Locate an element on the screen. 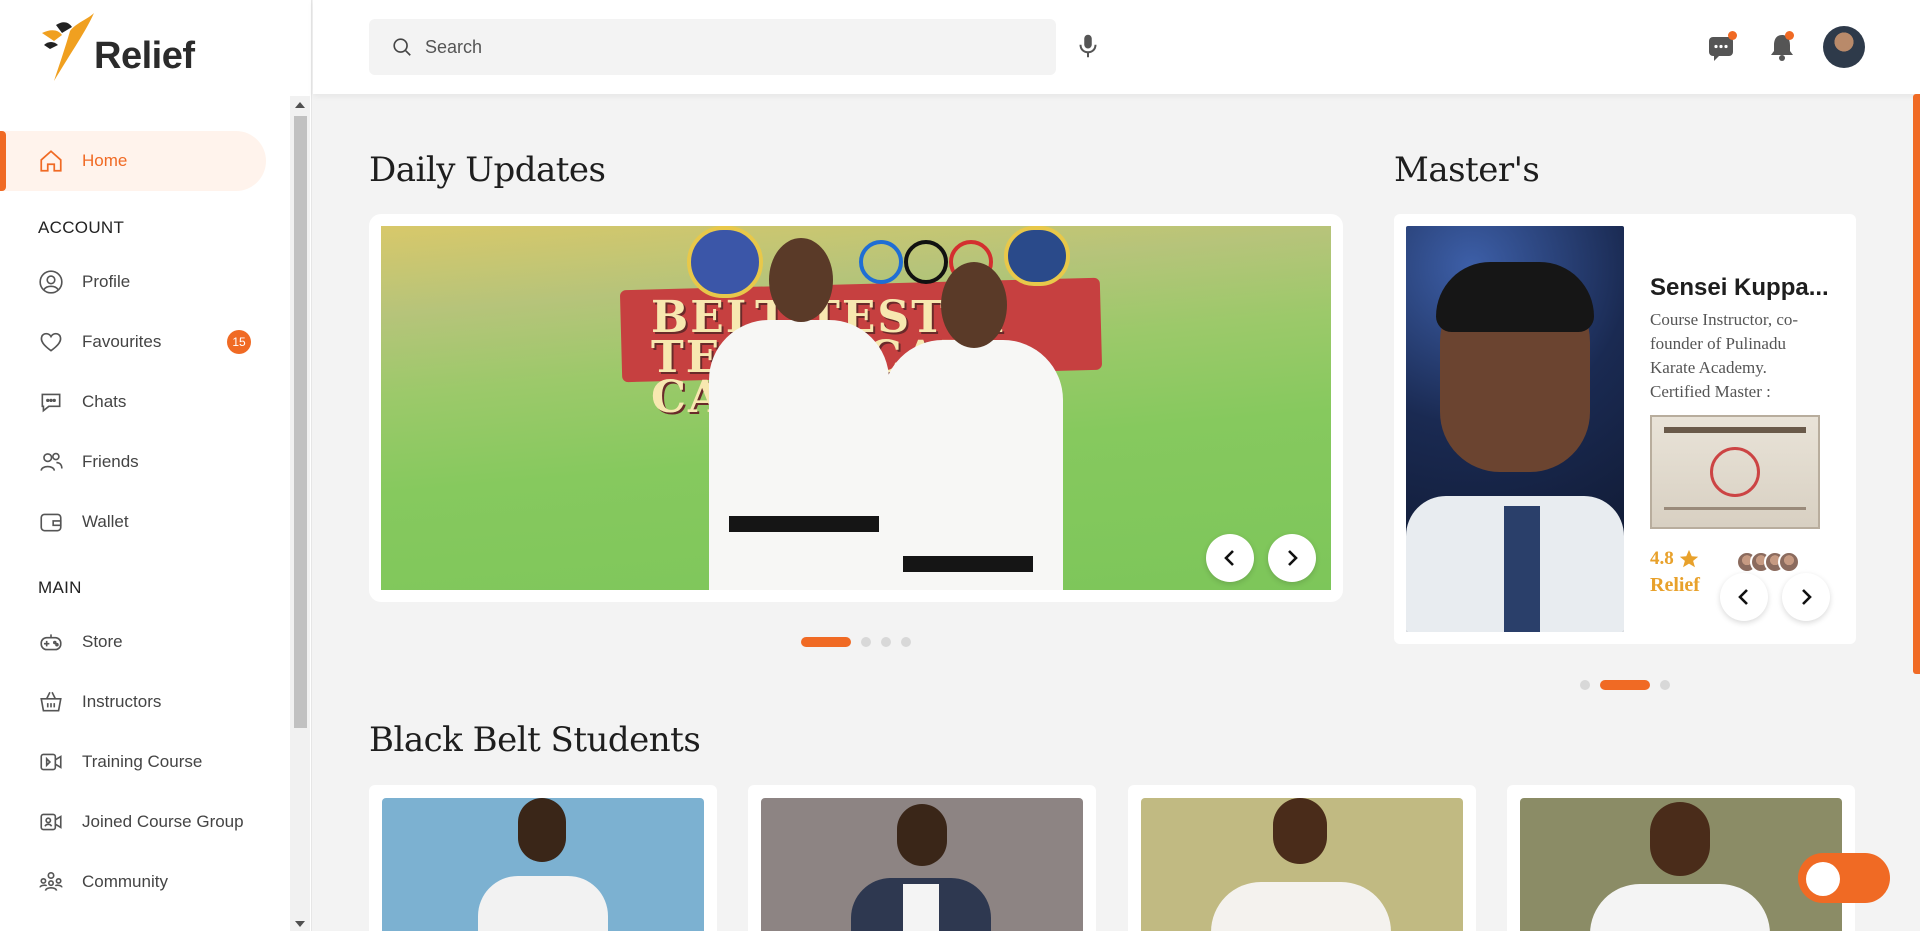  home-icon is located at coordinates (51, 161).